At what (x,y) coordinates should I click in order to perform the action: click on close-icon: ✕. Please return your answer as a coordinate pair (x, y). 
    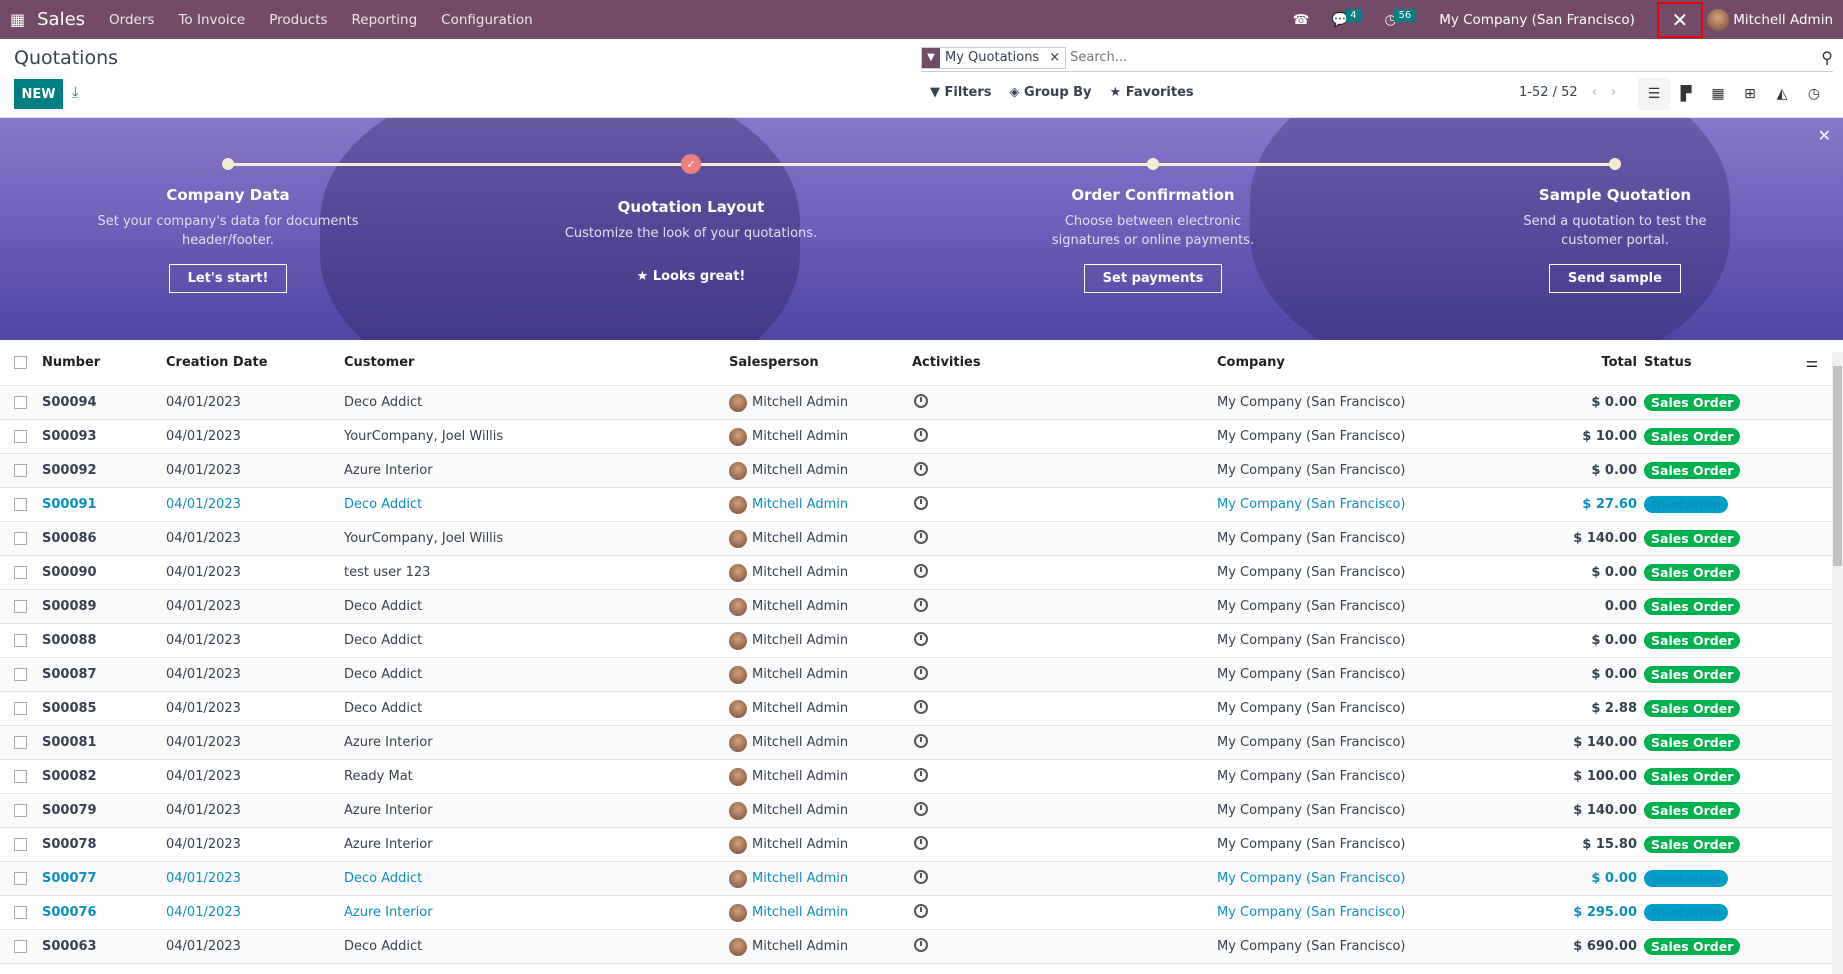
    Looking at the image, I should click on (1824, 135).